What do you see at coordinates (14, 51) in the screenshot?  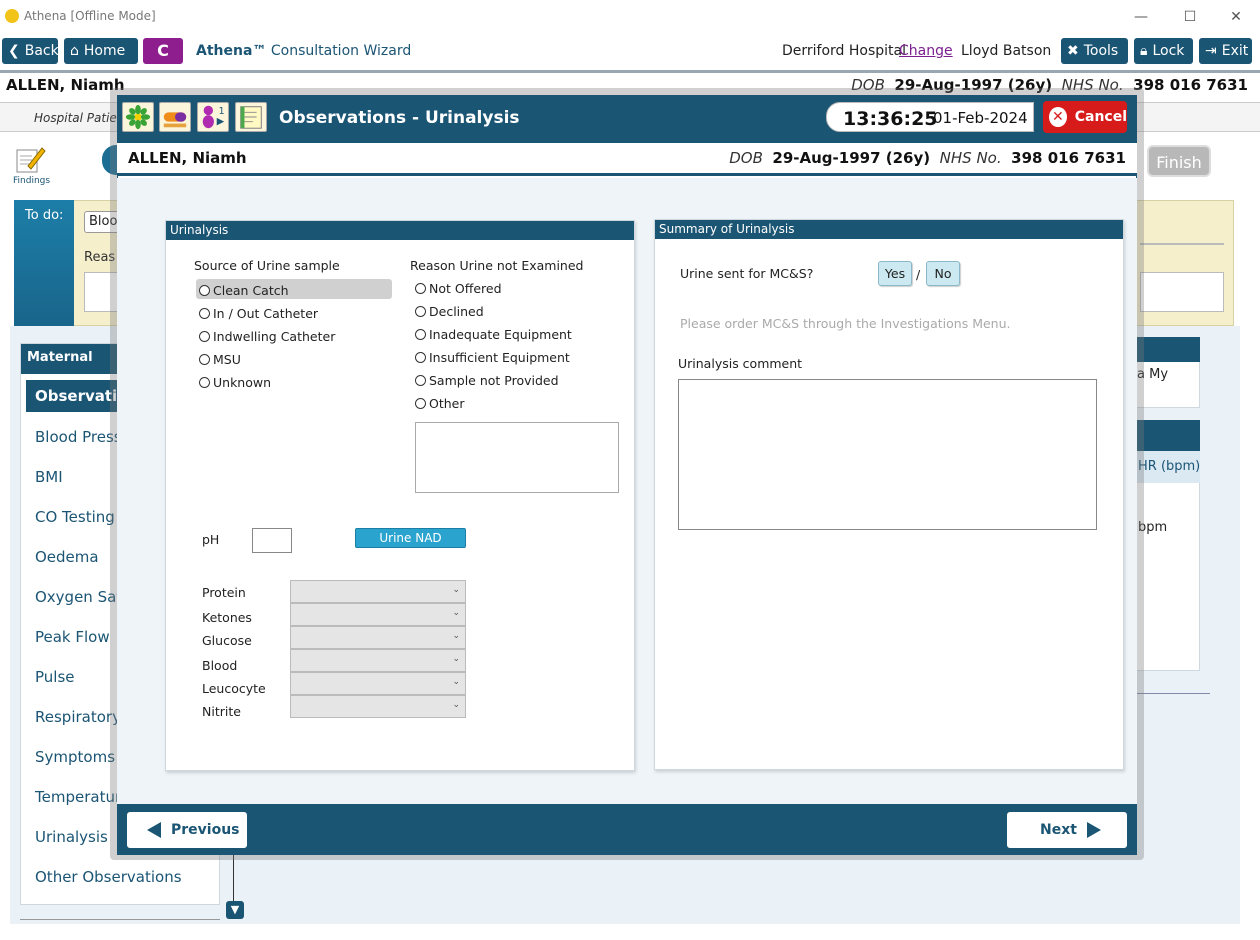 I see `chevron-left-icon: ❮` at bounding box center [14, 51].